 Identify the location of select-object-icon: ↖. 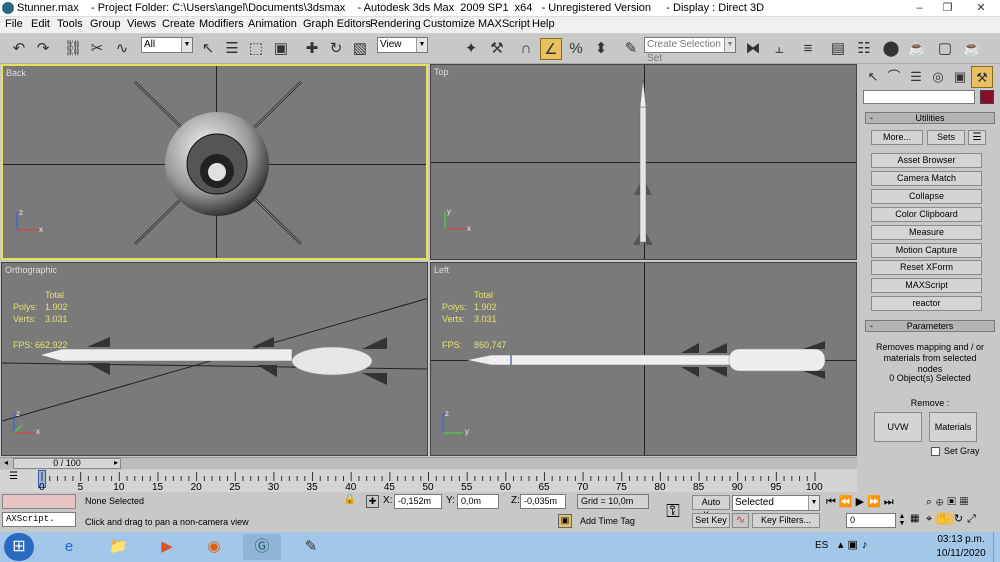
(208, 49).